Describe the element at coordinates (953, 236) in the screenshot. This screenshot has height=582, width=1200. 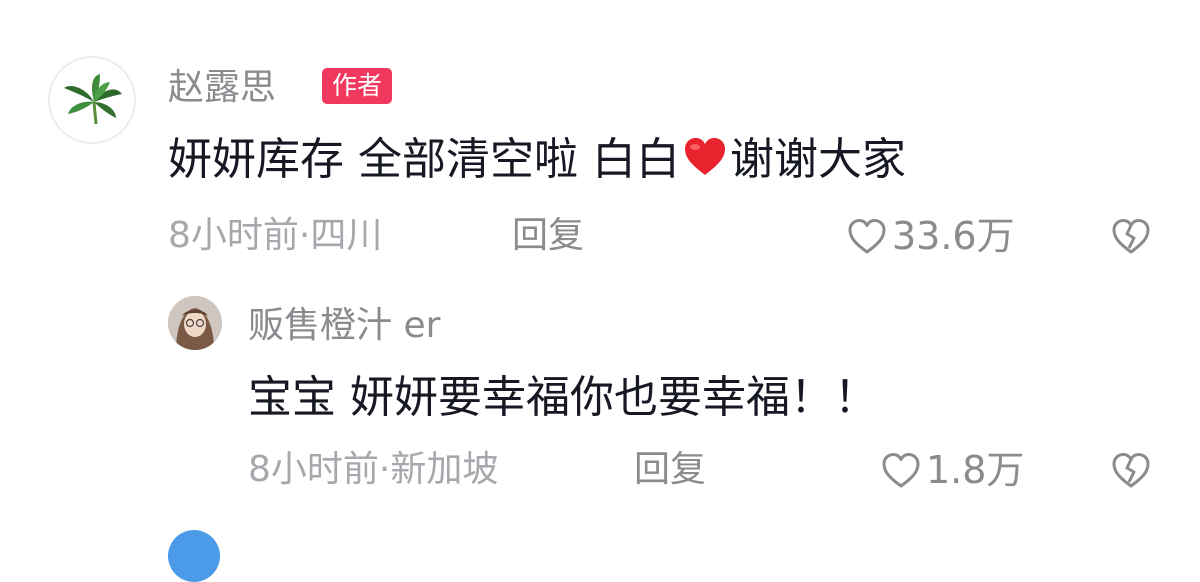
I see `like-count: 33.6万` at that location.